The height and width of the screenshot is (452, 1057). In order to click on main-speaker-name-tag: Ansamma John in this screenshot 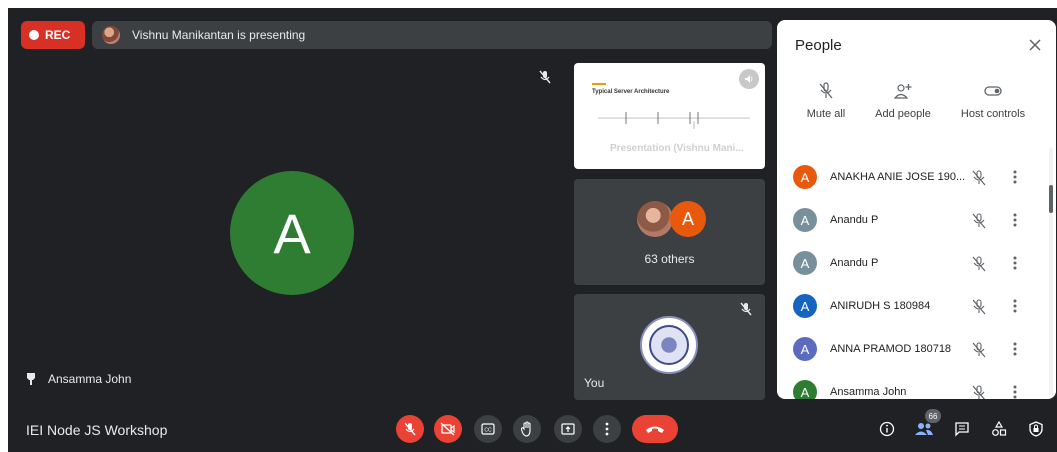, I will do `click(78, 379)`.